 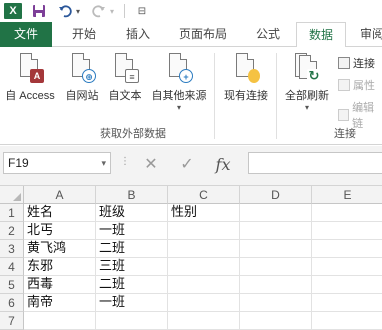 I want to click on refresh-all-label: 全部刷新, so click(x=307, y=96).